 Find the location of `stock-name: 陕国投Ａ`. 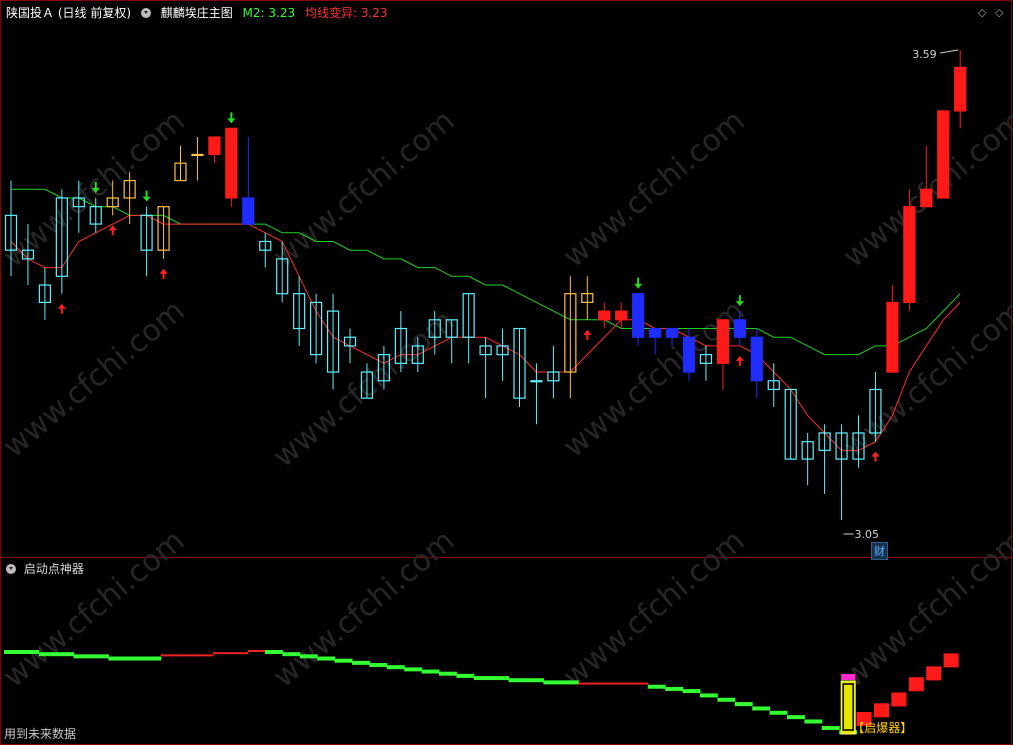

stock-name: 陕国投Ａ is located at coordinates (30, 13).